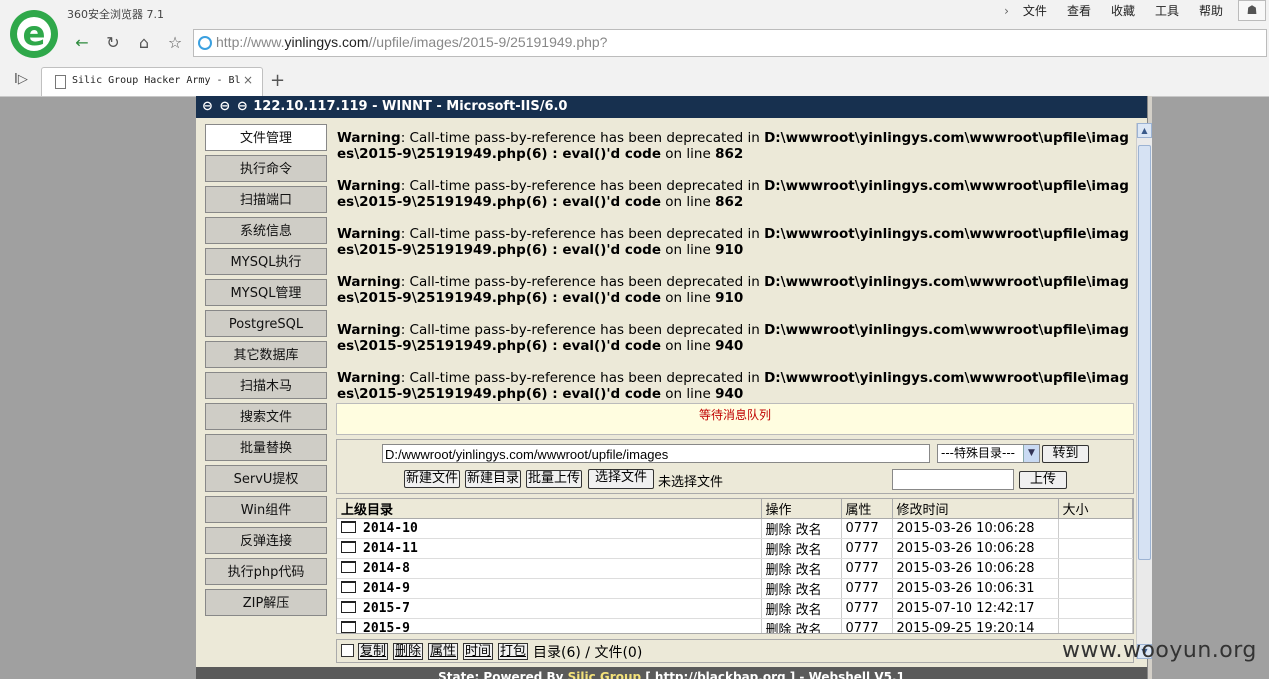 This screenshot has width=1269, height=679. I want to click on table-header: 上级目录 操作 属性 修改时间 大小, so click(735, 509).